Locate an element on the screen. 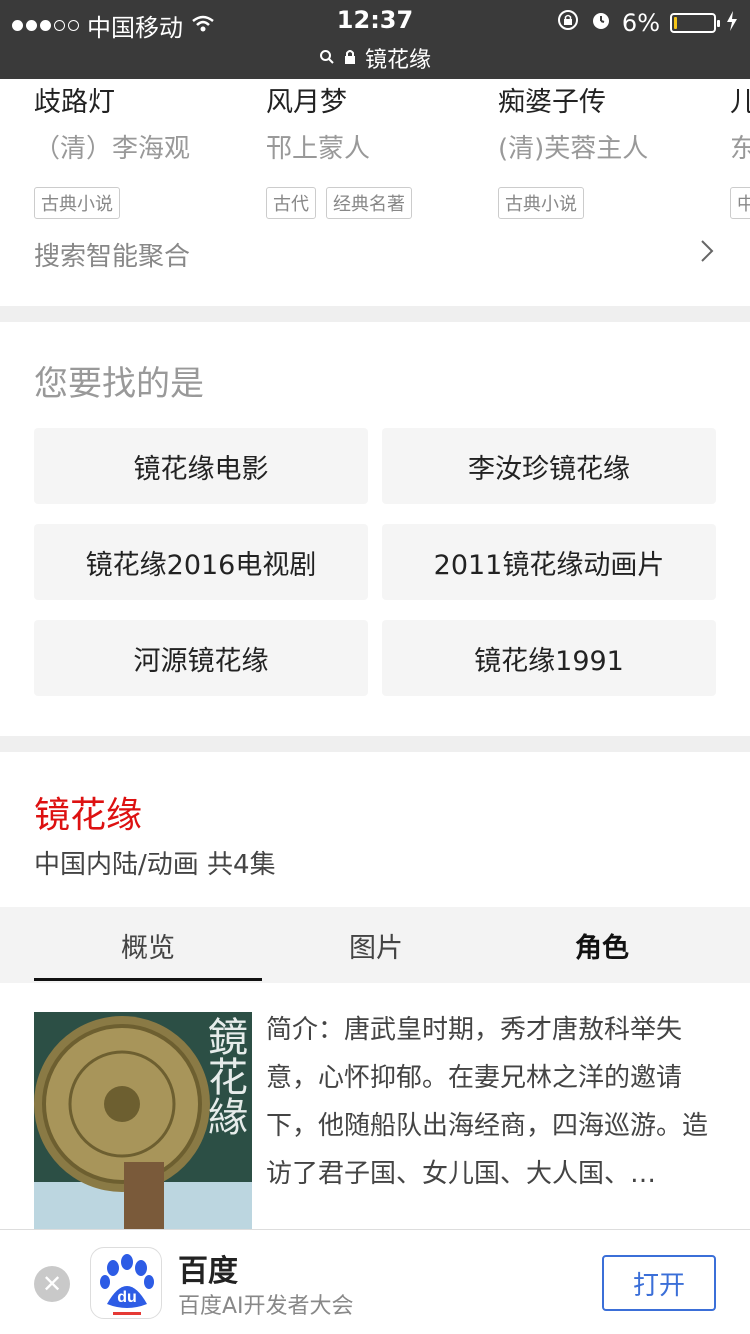  book-tag: 古代 is located at coordinates (291, 203).